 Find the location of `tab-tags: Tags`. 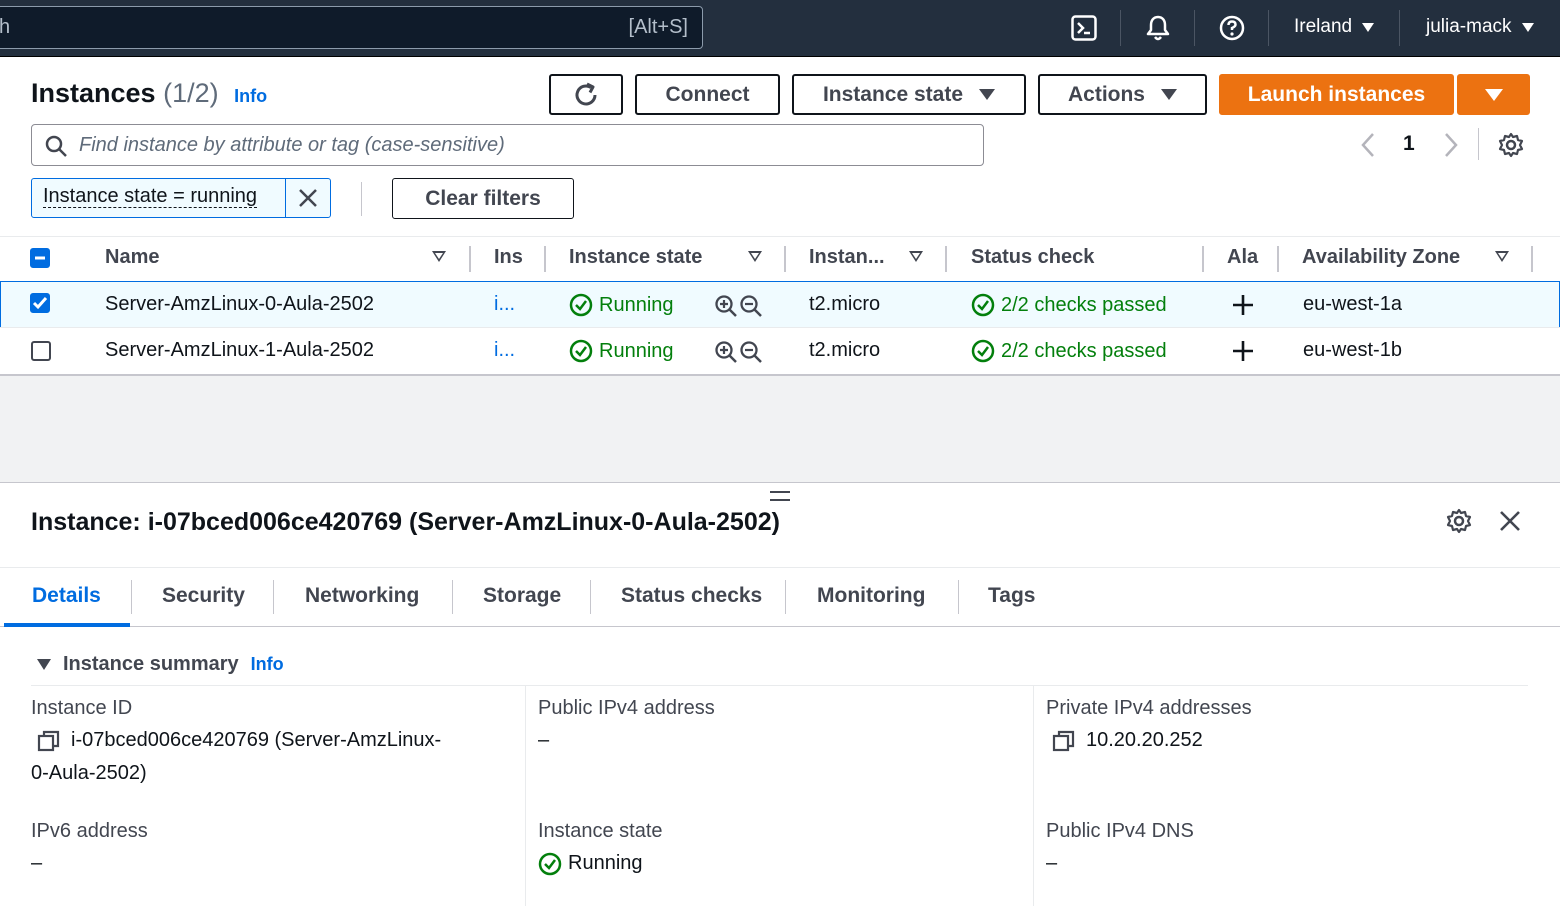

tab-tags: Tags is located at coordinates (1011, 596).